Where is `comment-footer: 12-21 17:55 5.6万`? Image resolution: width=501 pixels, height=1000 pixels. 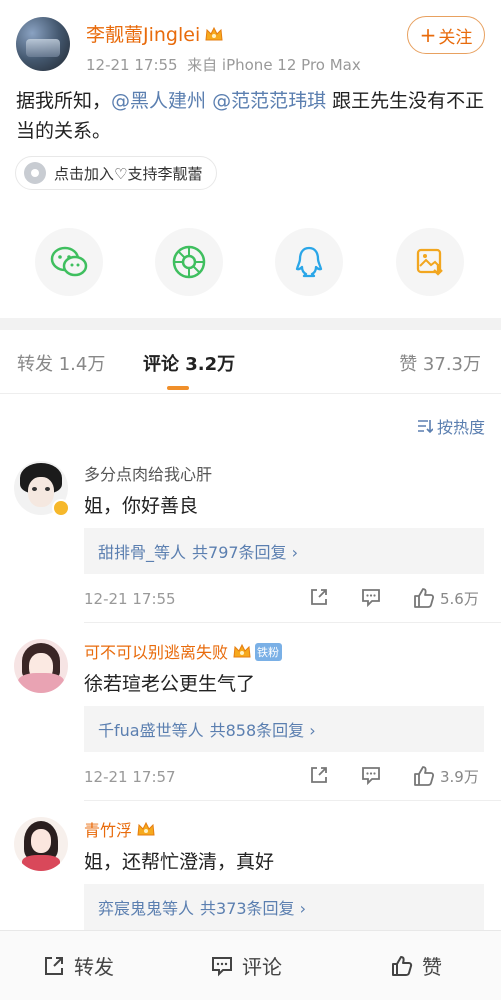
comment-footer: 12-21 17:55 5.6万 is located at coordinates (284, 600).